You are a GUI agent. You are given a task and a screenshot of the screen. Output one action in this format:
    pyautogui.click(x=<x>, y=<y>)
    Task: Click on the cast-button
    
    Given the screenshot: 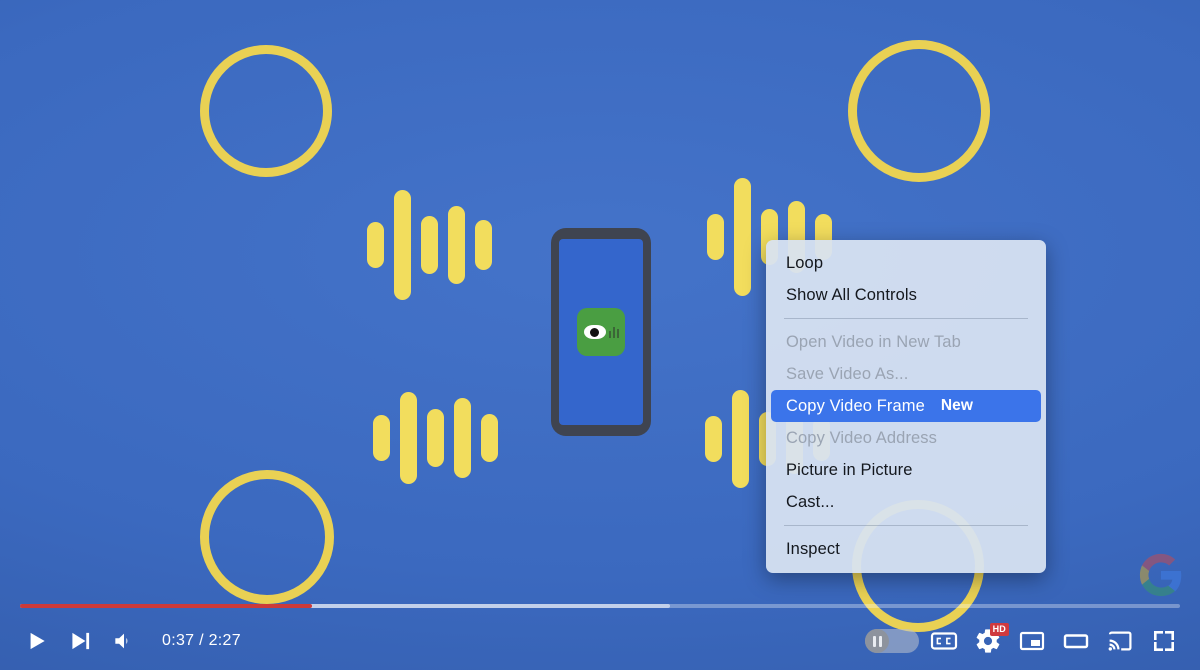 What is the action you would take?
    pyautogui.click(x=1120, y=641)
    